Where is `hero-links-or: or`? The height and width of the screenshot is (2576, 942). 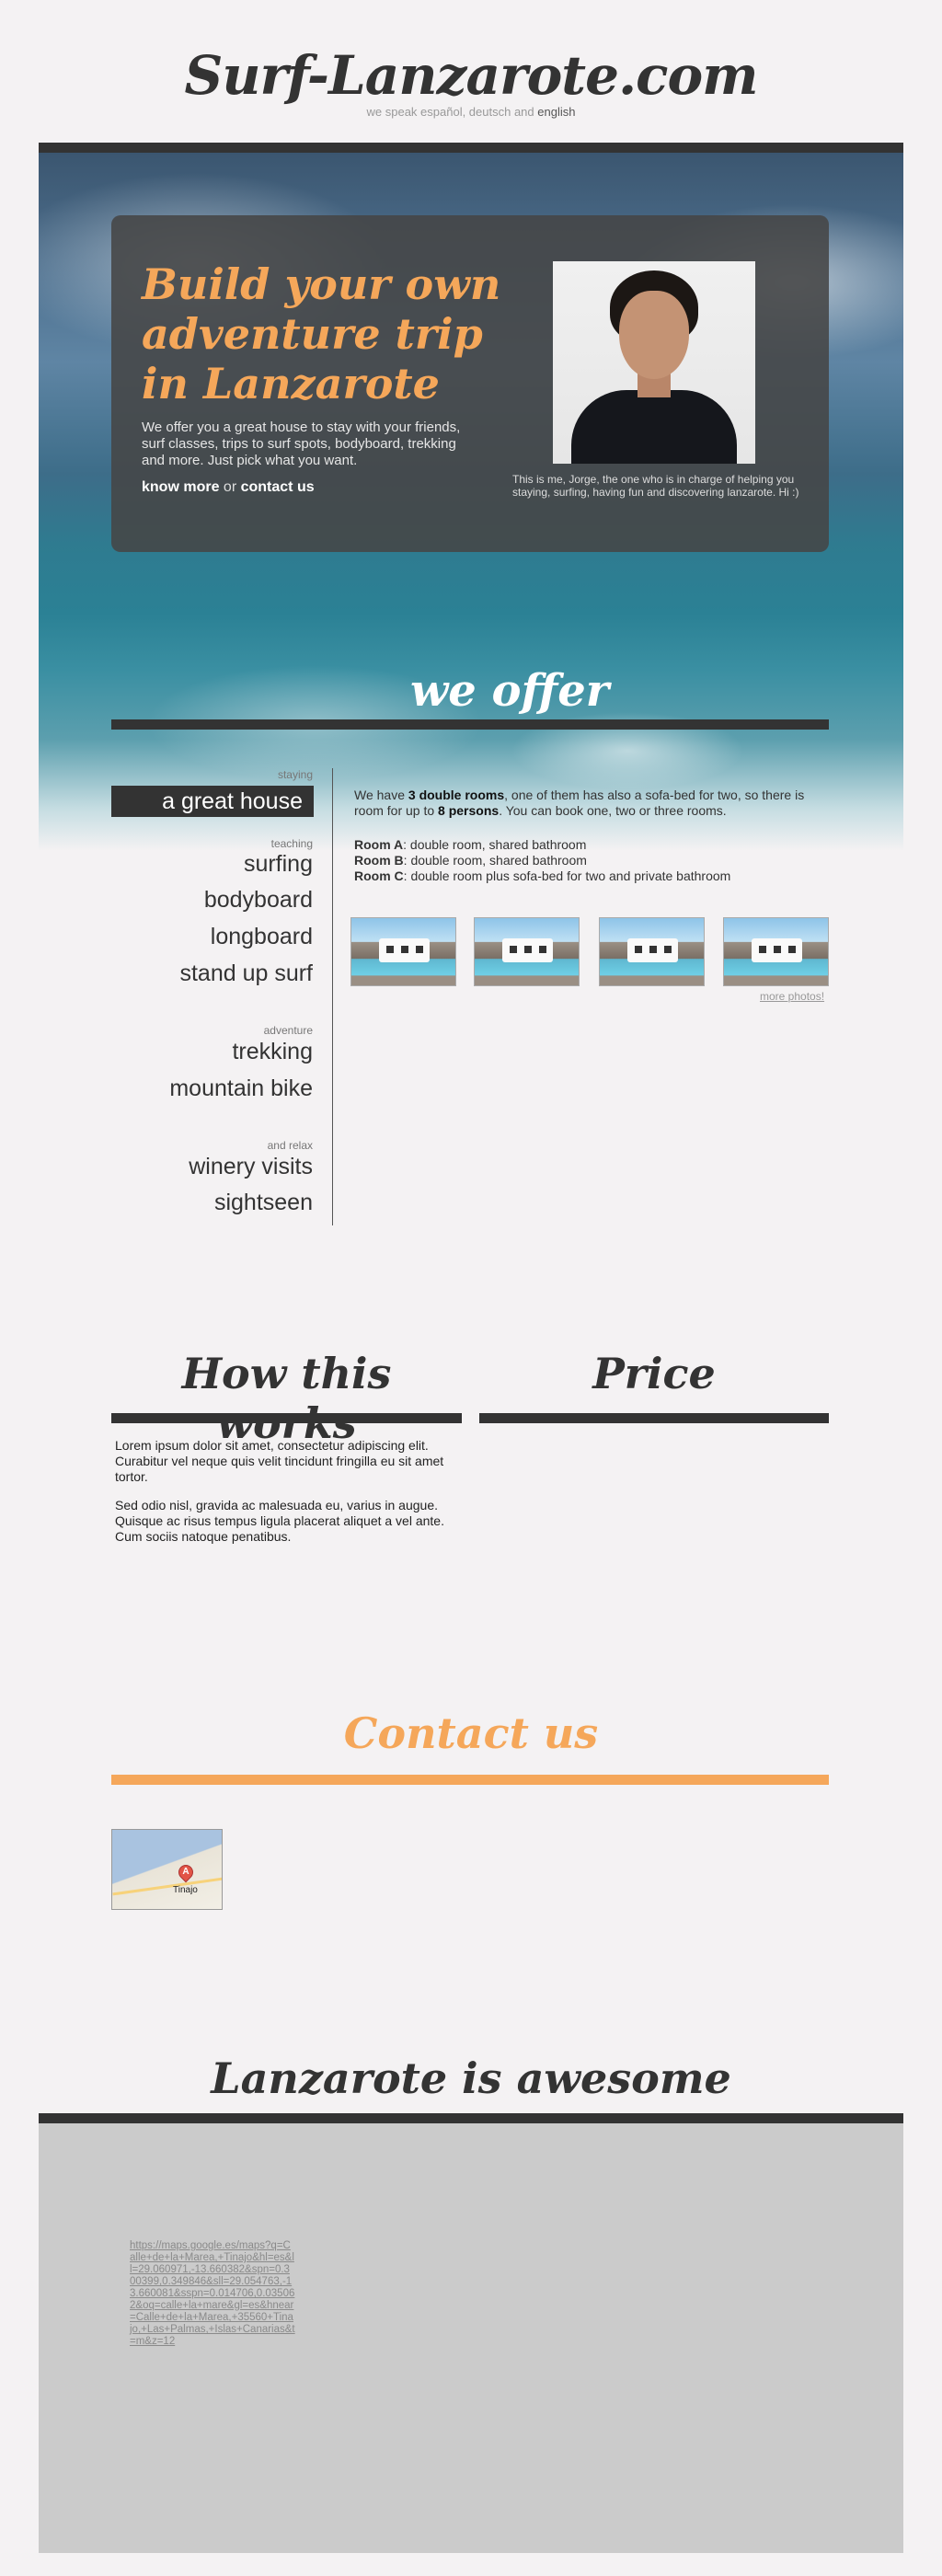
hero-links-or: or is located at coordinates (230, 487).